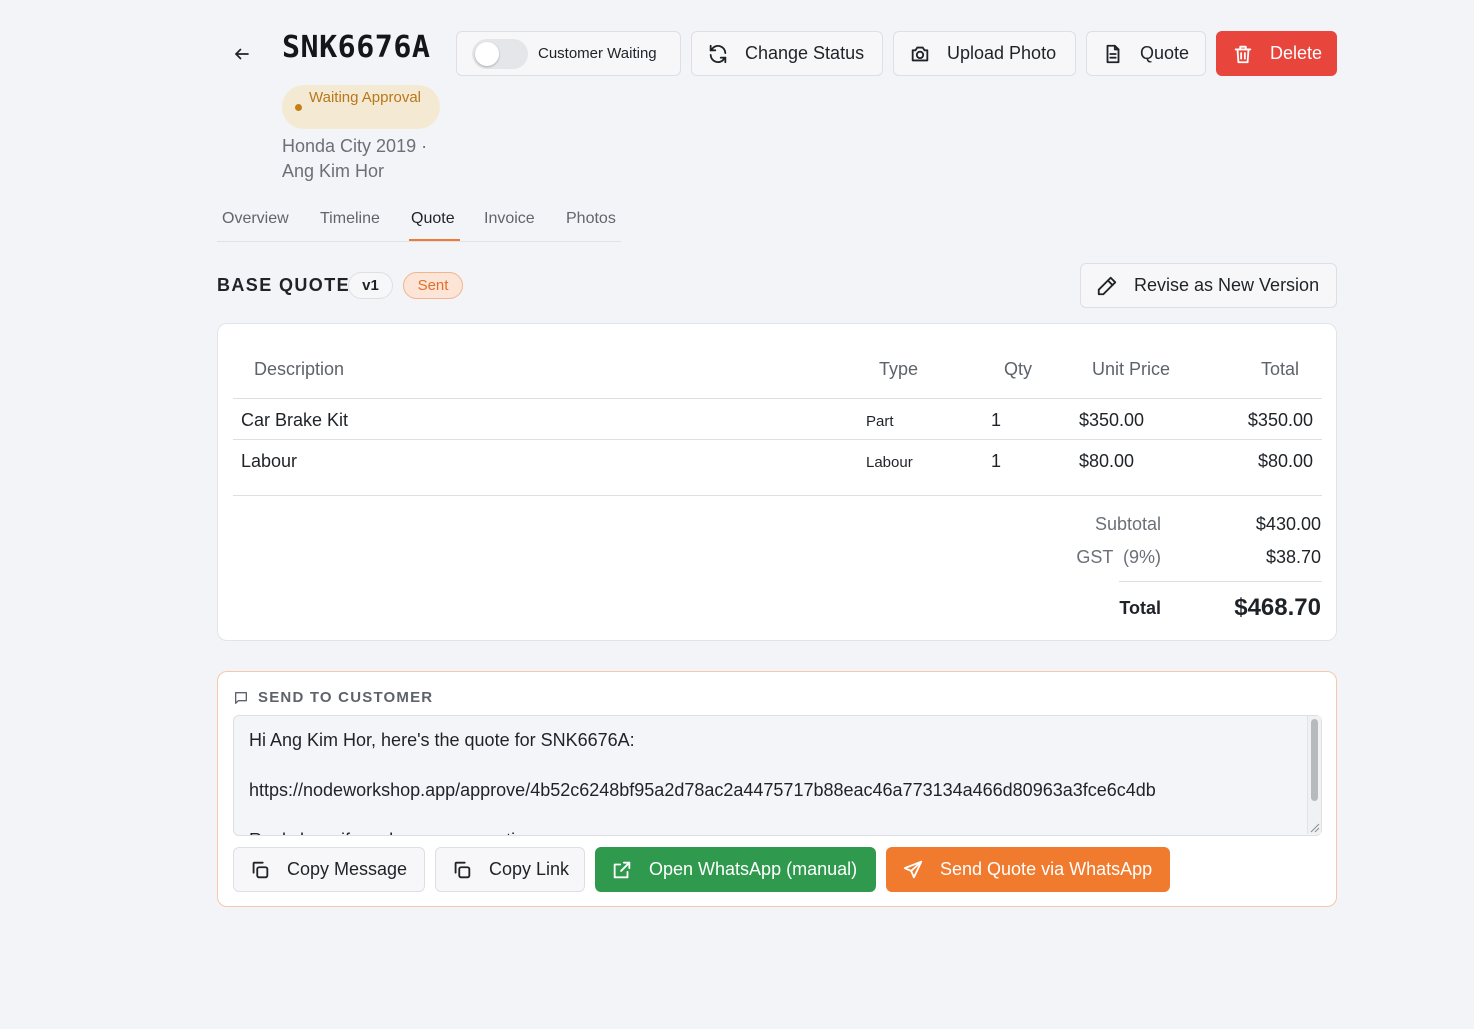 Image resolution: width=1474 pixels, height=1029 pixels. Describe the element at coordinates (346, 697) in the screenshot. I see `send-title-label: SEND TO CUSTOMER` at that location.